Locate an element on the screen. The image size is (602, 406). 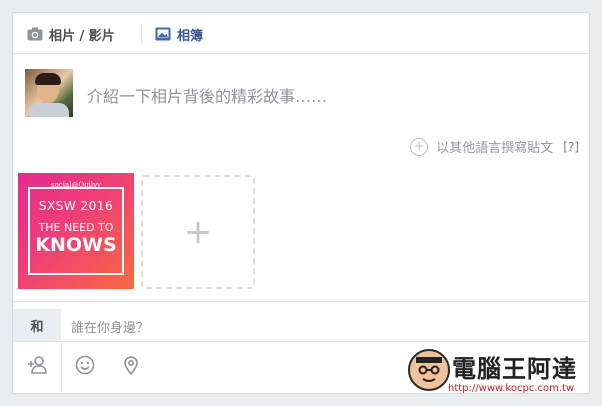
language-label: 以其他語言撰寫貼文 is located at coordinates (495, 148).